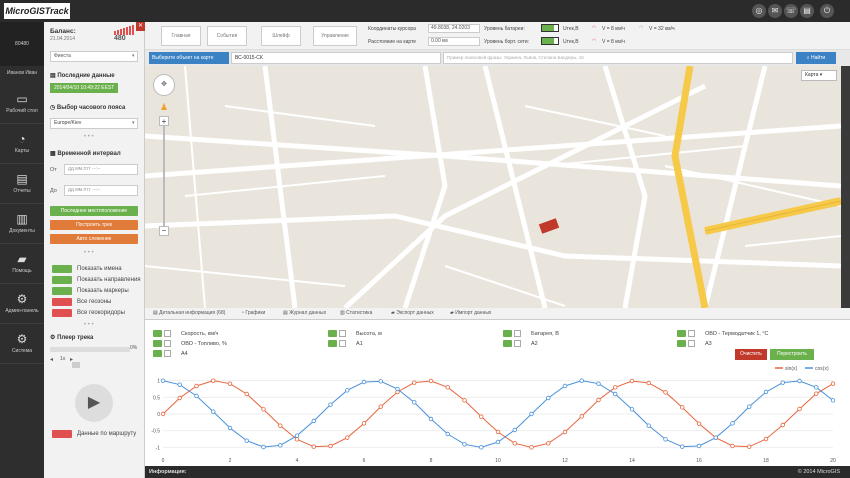 The width and height of the screenshot is (850, 478). Describe the element at coordinates (22, 219) in the screenshot. I see `documents-icon: ▥` at that location.